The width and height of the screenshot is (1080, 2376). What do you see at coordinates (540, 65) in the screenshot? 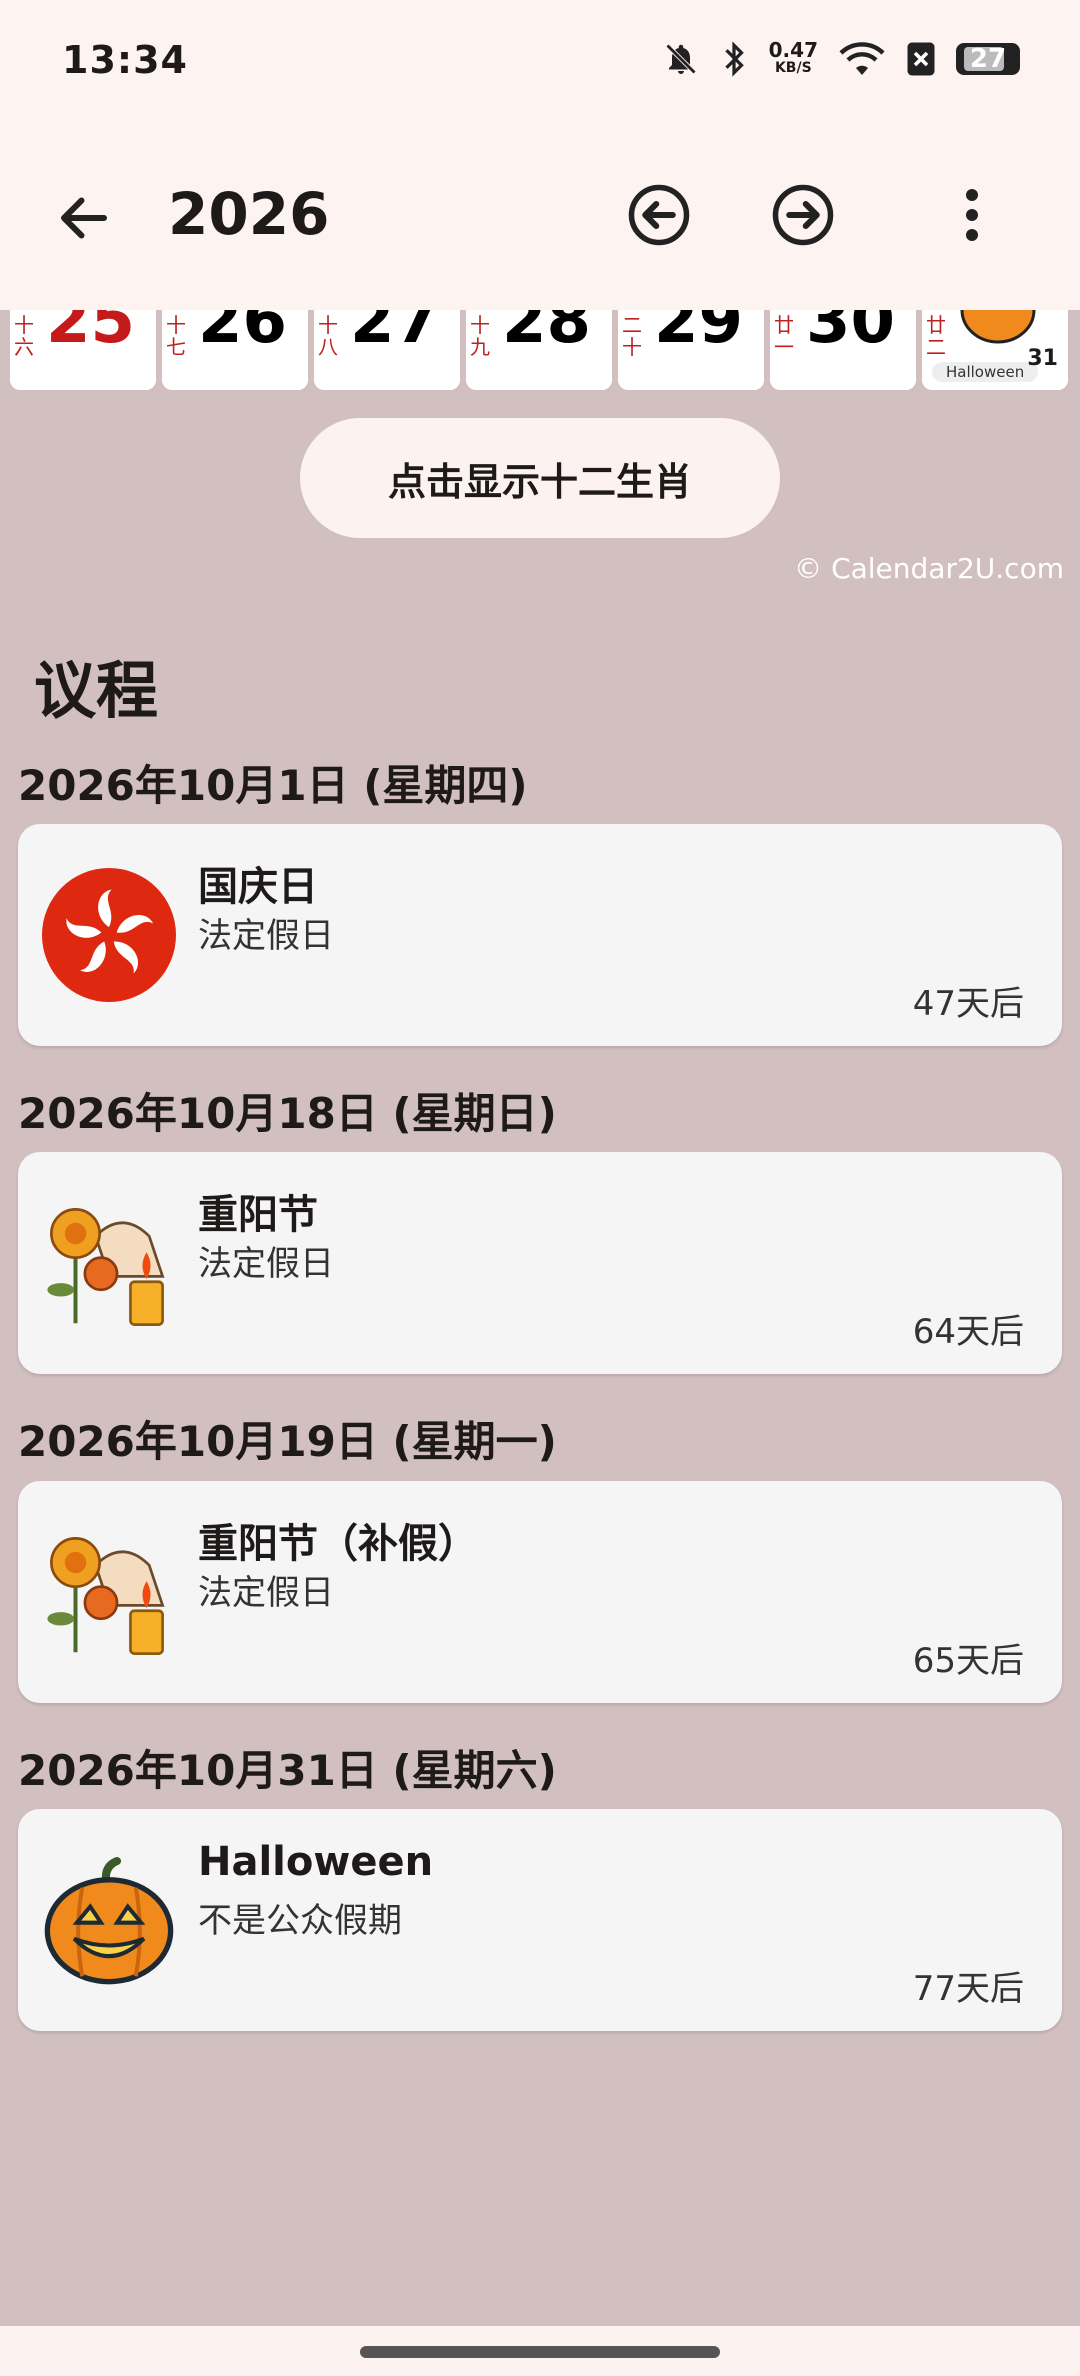
I see `status-bar: 13:34 0.47 KB/S 27` at bounding box center [540, 65].